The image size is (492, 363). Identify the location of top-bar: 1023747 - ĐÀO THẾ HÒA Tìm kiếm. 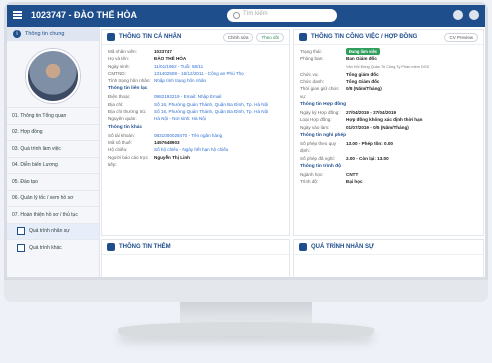
(246, 16).